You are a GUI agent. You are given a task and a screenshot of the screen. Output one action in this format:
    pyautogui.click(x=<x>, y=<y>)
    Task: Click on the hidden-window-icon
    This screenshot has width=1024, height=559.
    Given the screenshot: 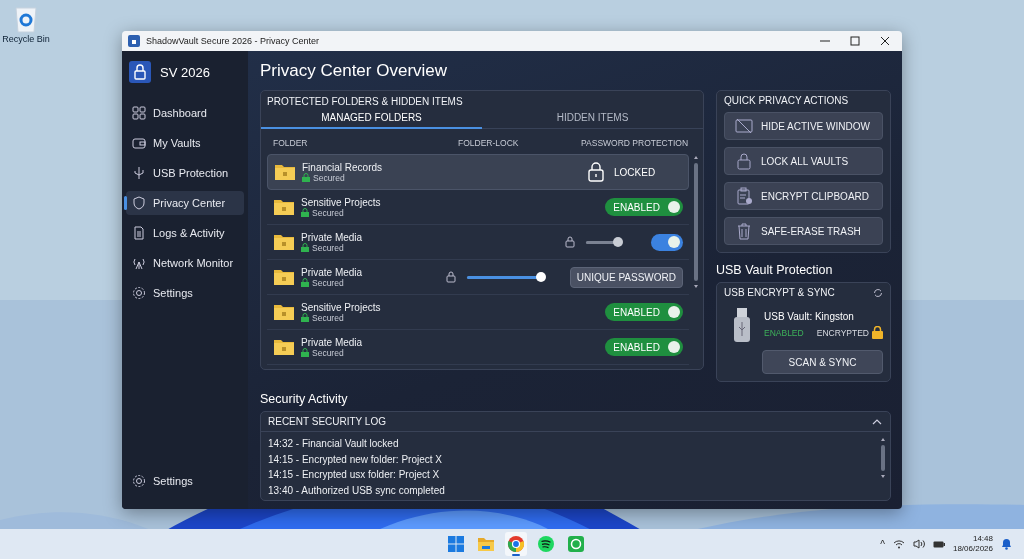 What is the action you would take?
    pyautogui.click(x=744, y=126)
    